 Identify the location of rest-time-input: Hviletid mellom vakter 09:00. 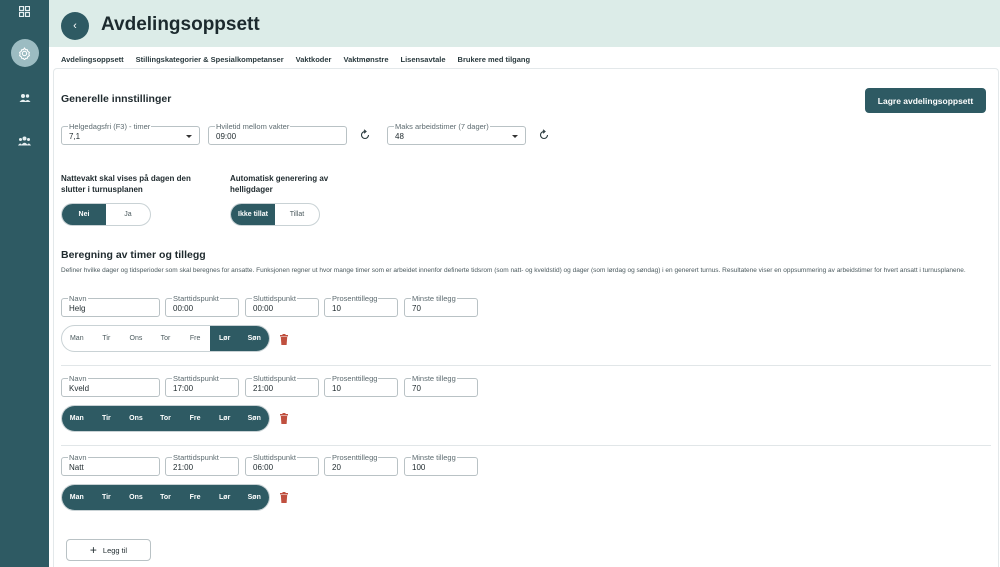
(277, 133).